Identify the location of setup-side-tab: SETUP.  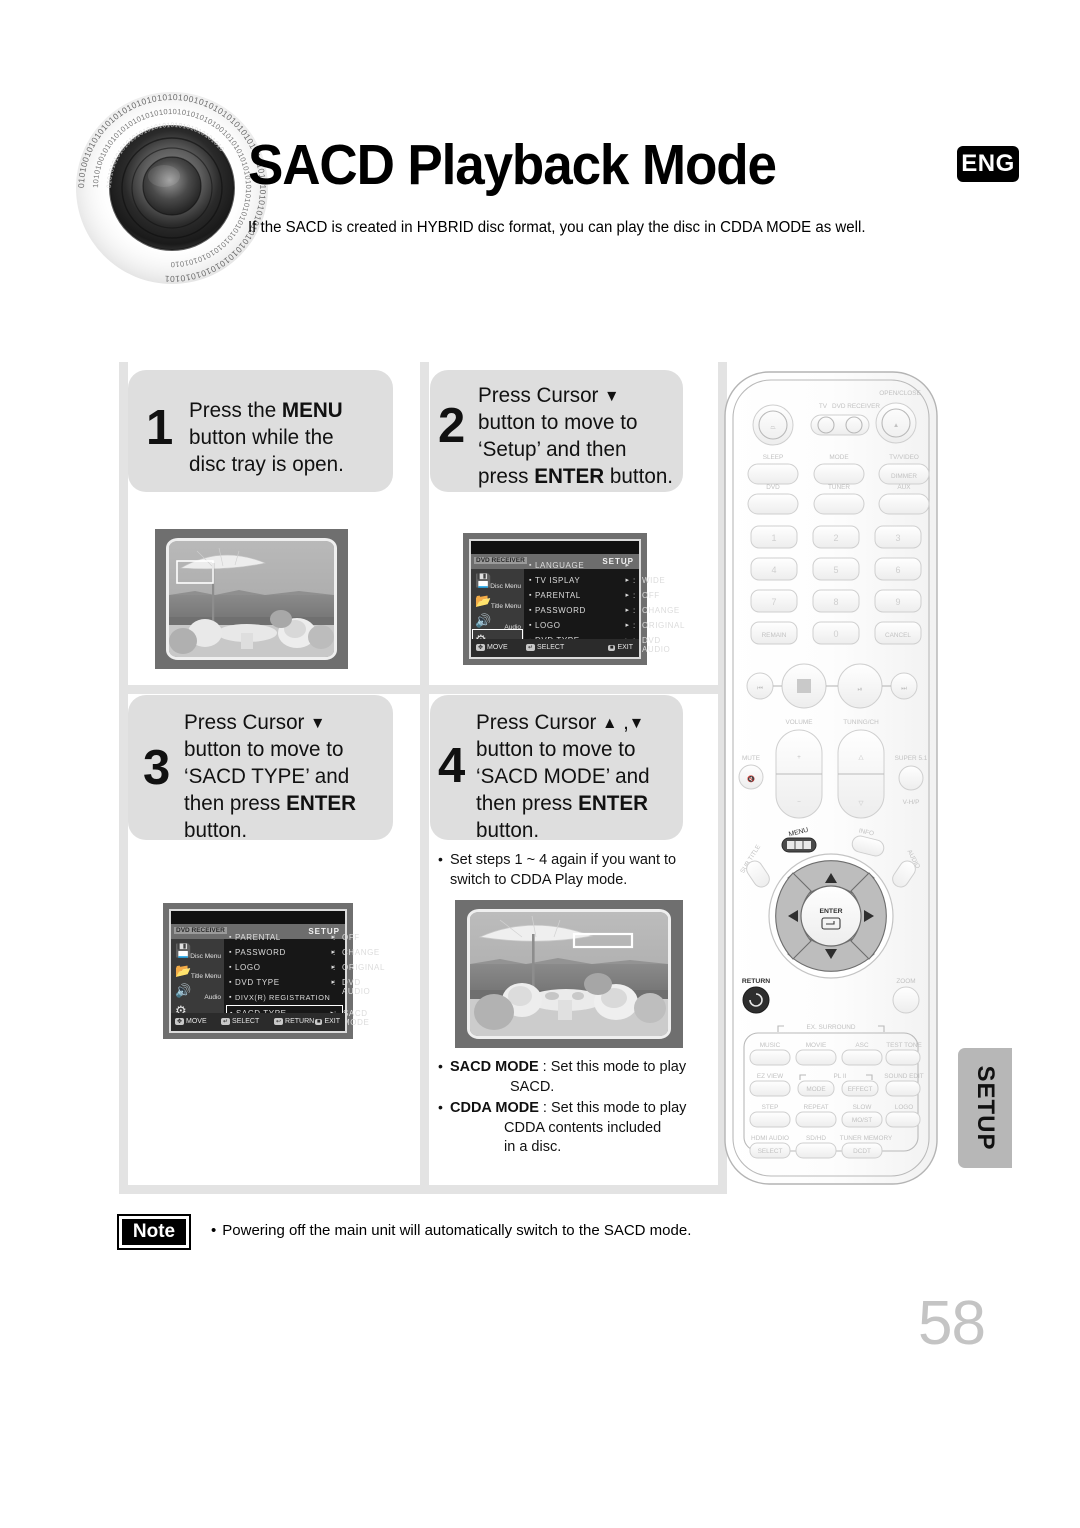
(985, 1108).